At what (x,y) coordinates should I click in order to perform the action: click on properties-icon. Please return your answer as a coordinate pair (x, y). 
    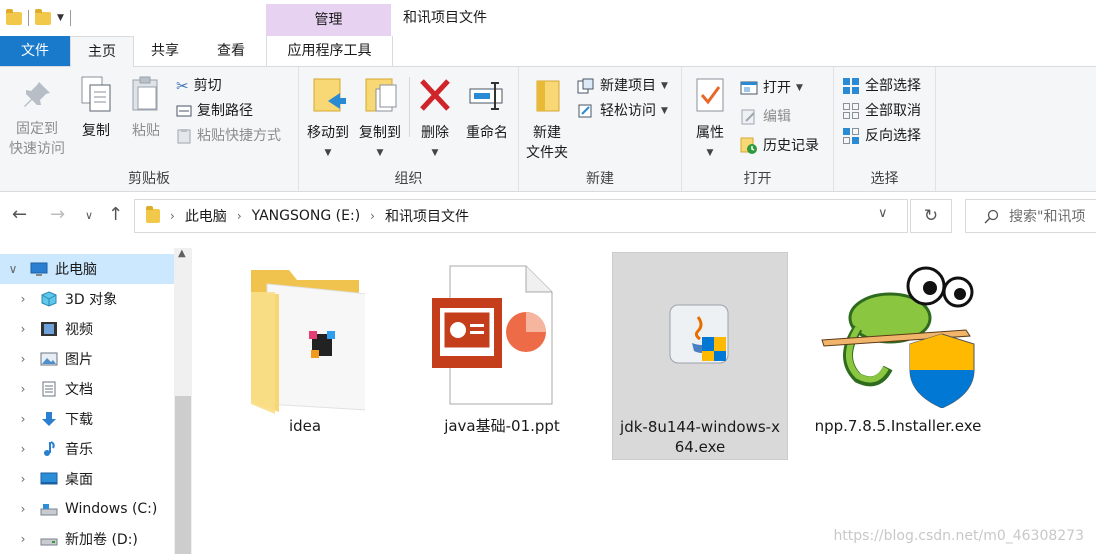
    Looking at the image, I should click on (710, 95).